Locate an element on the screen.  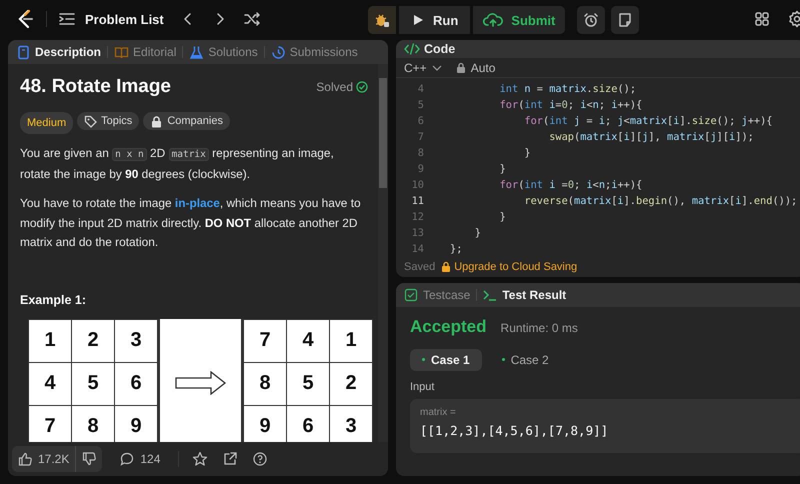
thumbs-down-icon is located at coordinates (89, 459).